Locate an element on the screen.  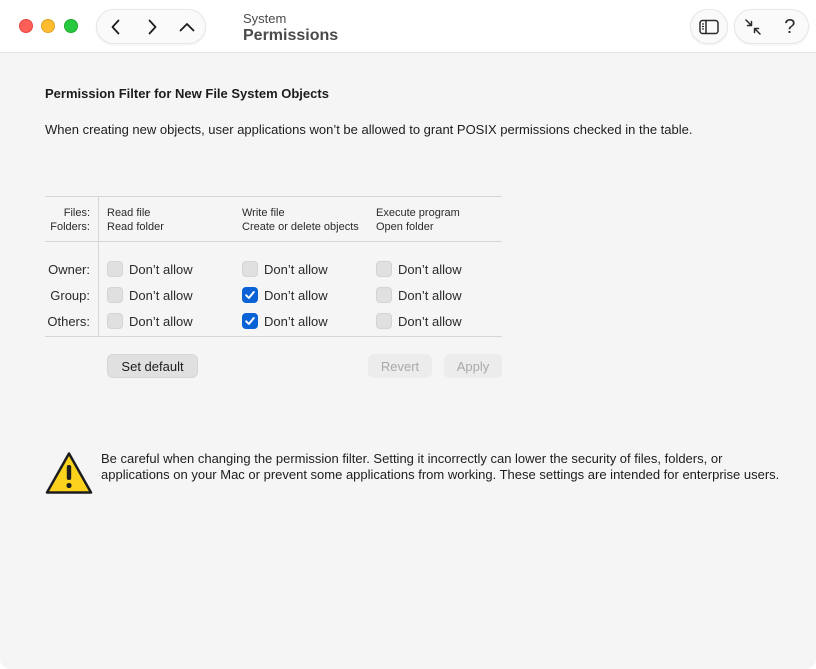
others-write-checkbox: Don’t allow is located at coordinates (285, 321).